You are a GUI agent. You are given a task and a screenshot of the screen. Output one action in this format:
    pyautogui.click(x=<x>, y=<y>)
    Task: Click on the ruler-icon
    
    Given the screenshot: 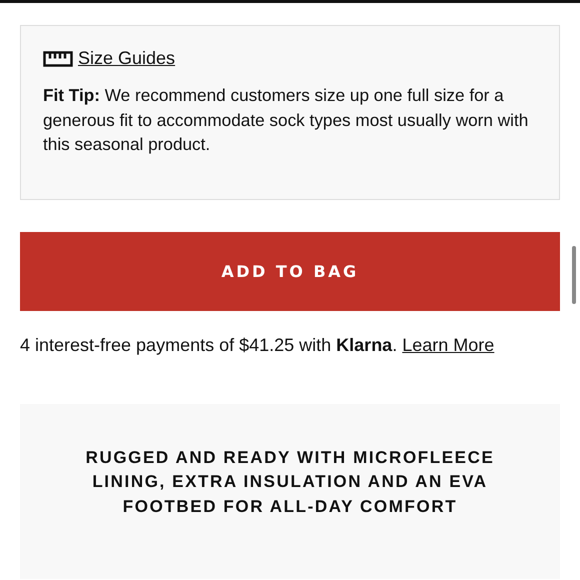 What is the action you would take?
    pyautogui.click(x=58, y=58)
    